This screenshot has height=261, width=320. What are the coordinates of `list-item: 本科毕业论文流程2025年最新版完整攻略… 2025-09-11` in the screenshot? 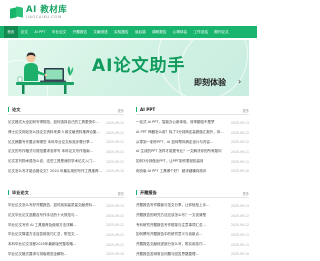 It's located at (66, 245).